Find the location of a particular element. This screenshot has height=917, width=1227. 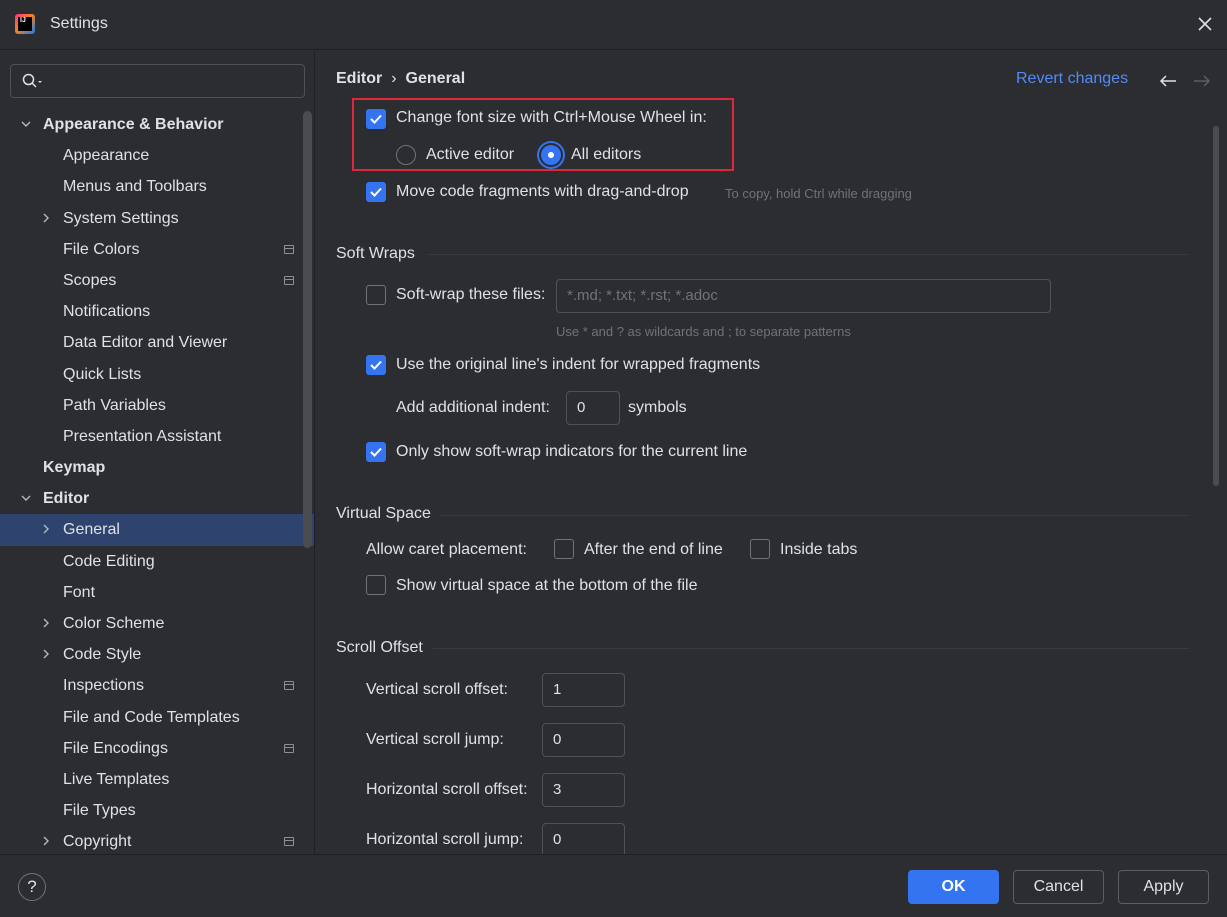

arrow-right-icon is located at coordinates (1202, 81).